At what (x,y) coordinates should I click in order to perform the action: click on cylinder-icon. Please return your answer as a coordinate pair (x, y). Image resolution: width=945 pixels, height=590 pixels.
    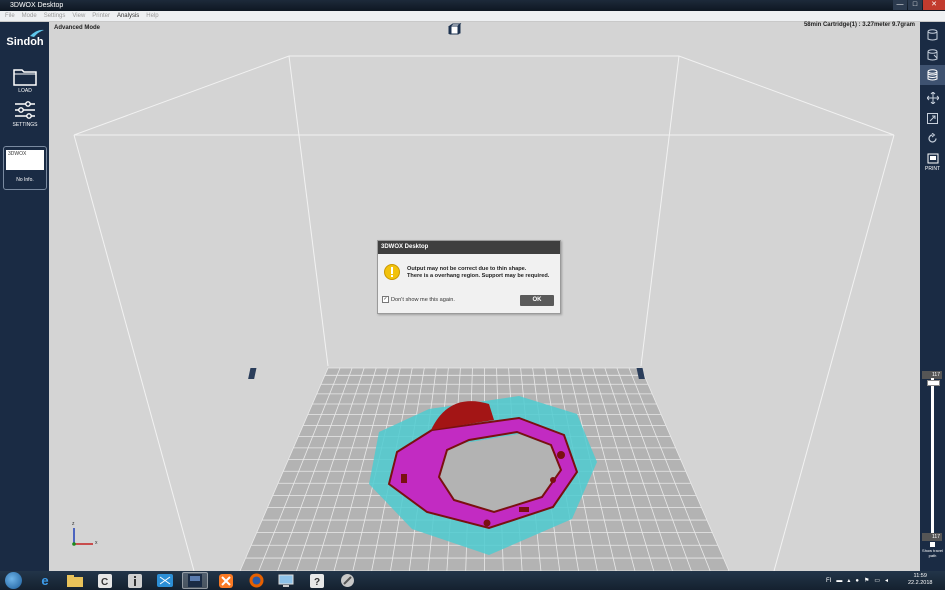
    Looking at the image, I should click on (932, 35).